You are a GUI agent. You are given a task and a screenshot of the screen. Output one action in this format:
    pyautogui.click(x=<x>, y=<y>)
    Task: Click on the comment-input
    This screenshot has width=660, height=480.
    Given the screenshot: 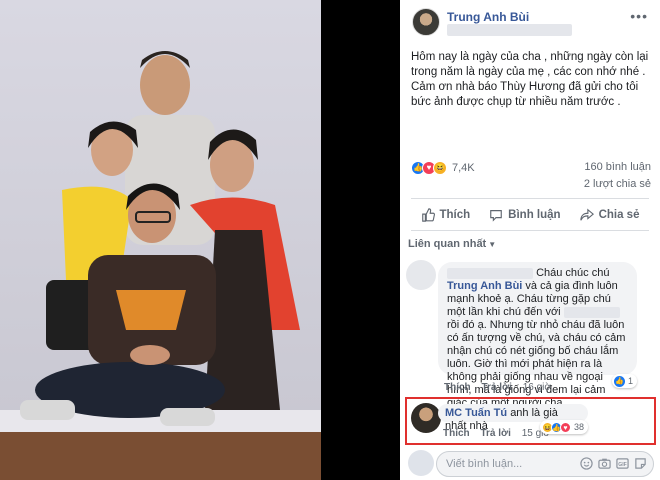 What is the action you would take?
    pyautogui.click(x=502, y=464)
    